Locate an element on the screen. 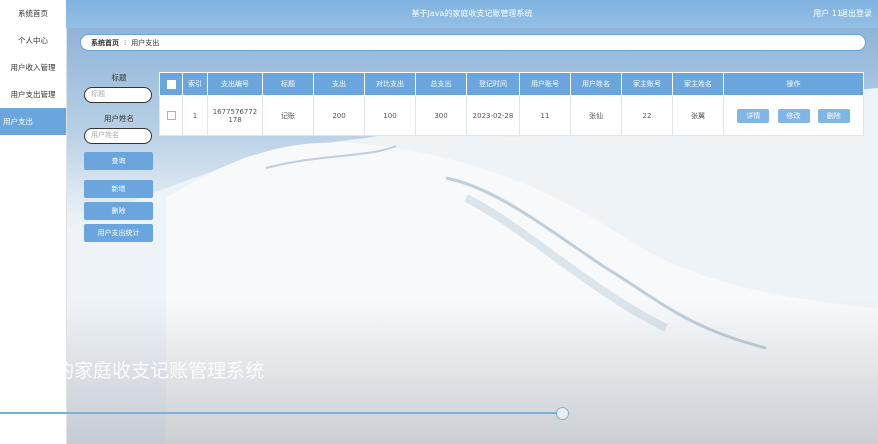 The width and height of the screenshot is (878, 444). video-time: 0:01:21 is located at coordinates (854, 424).